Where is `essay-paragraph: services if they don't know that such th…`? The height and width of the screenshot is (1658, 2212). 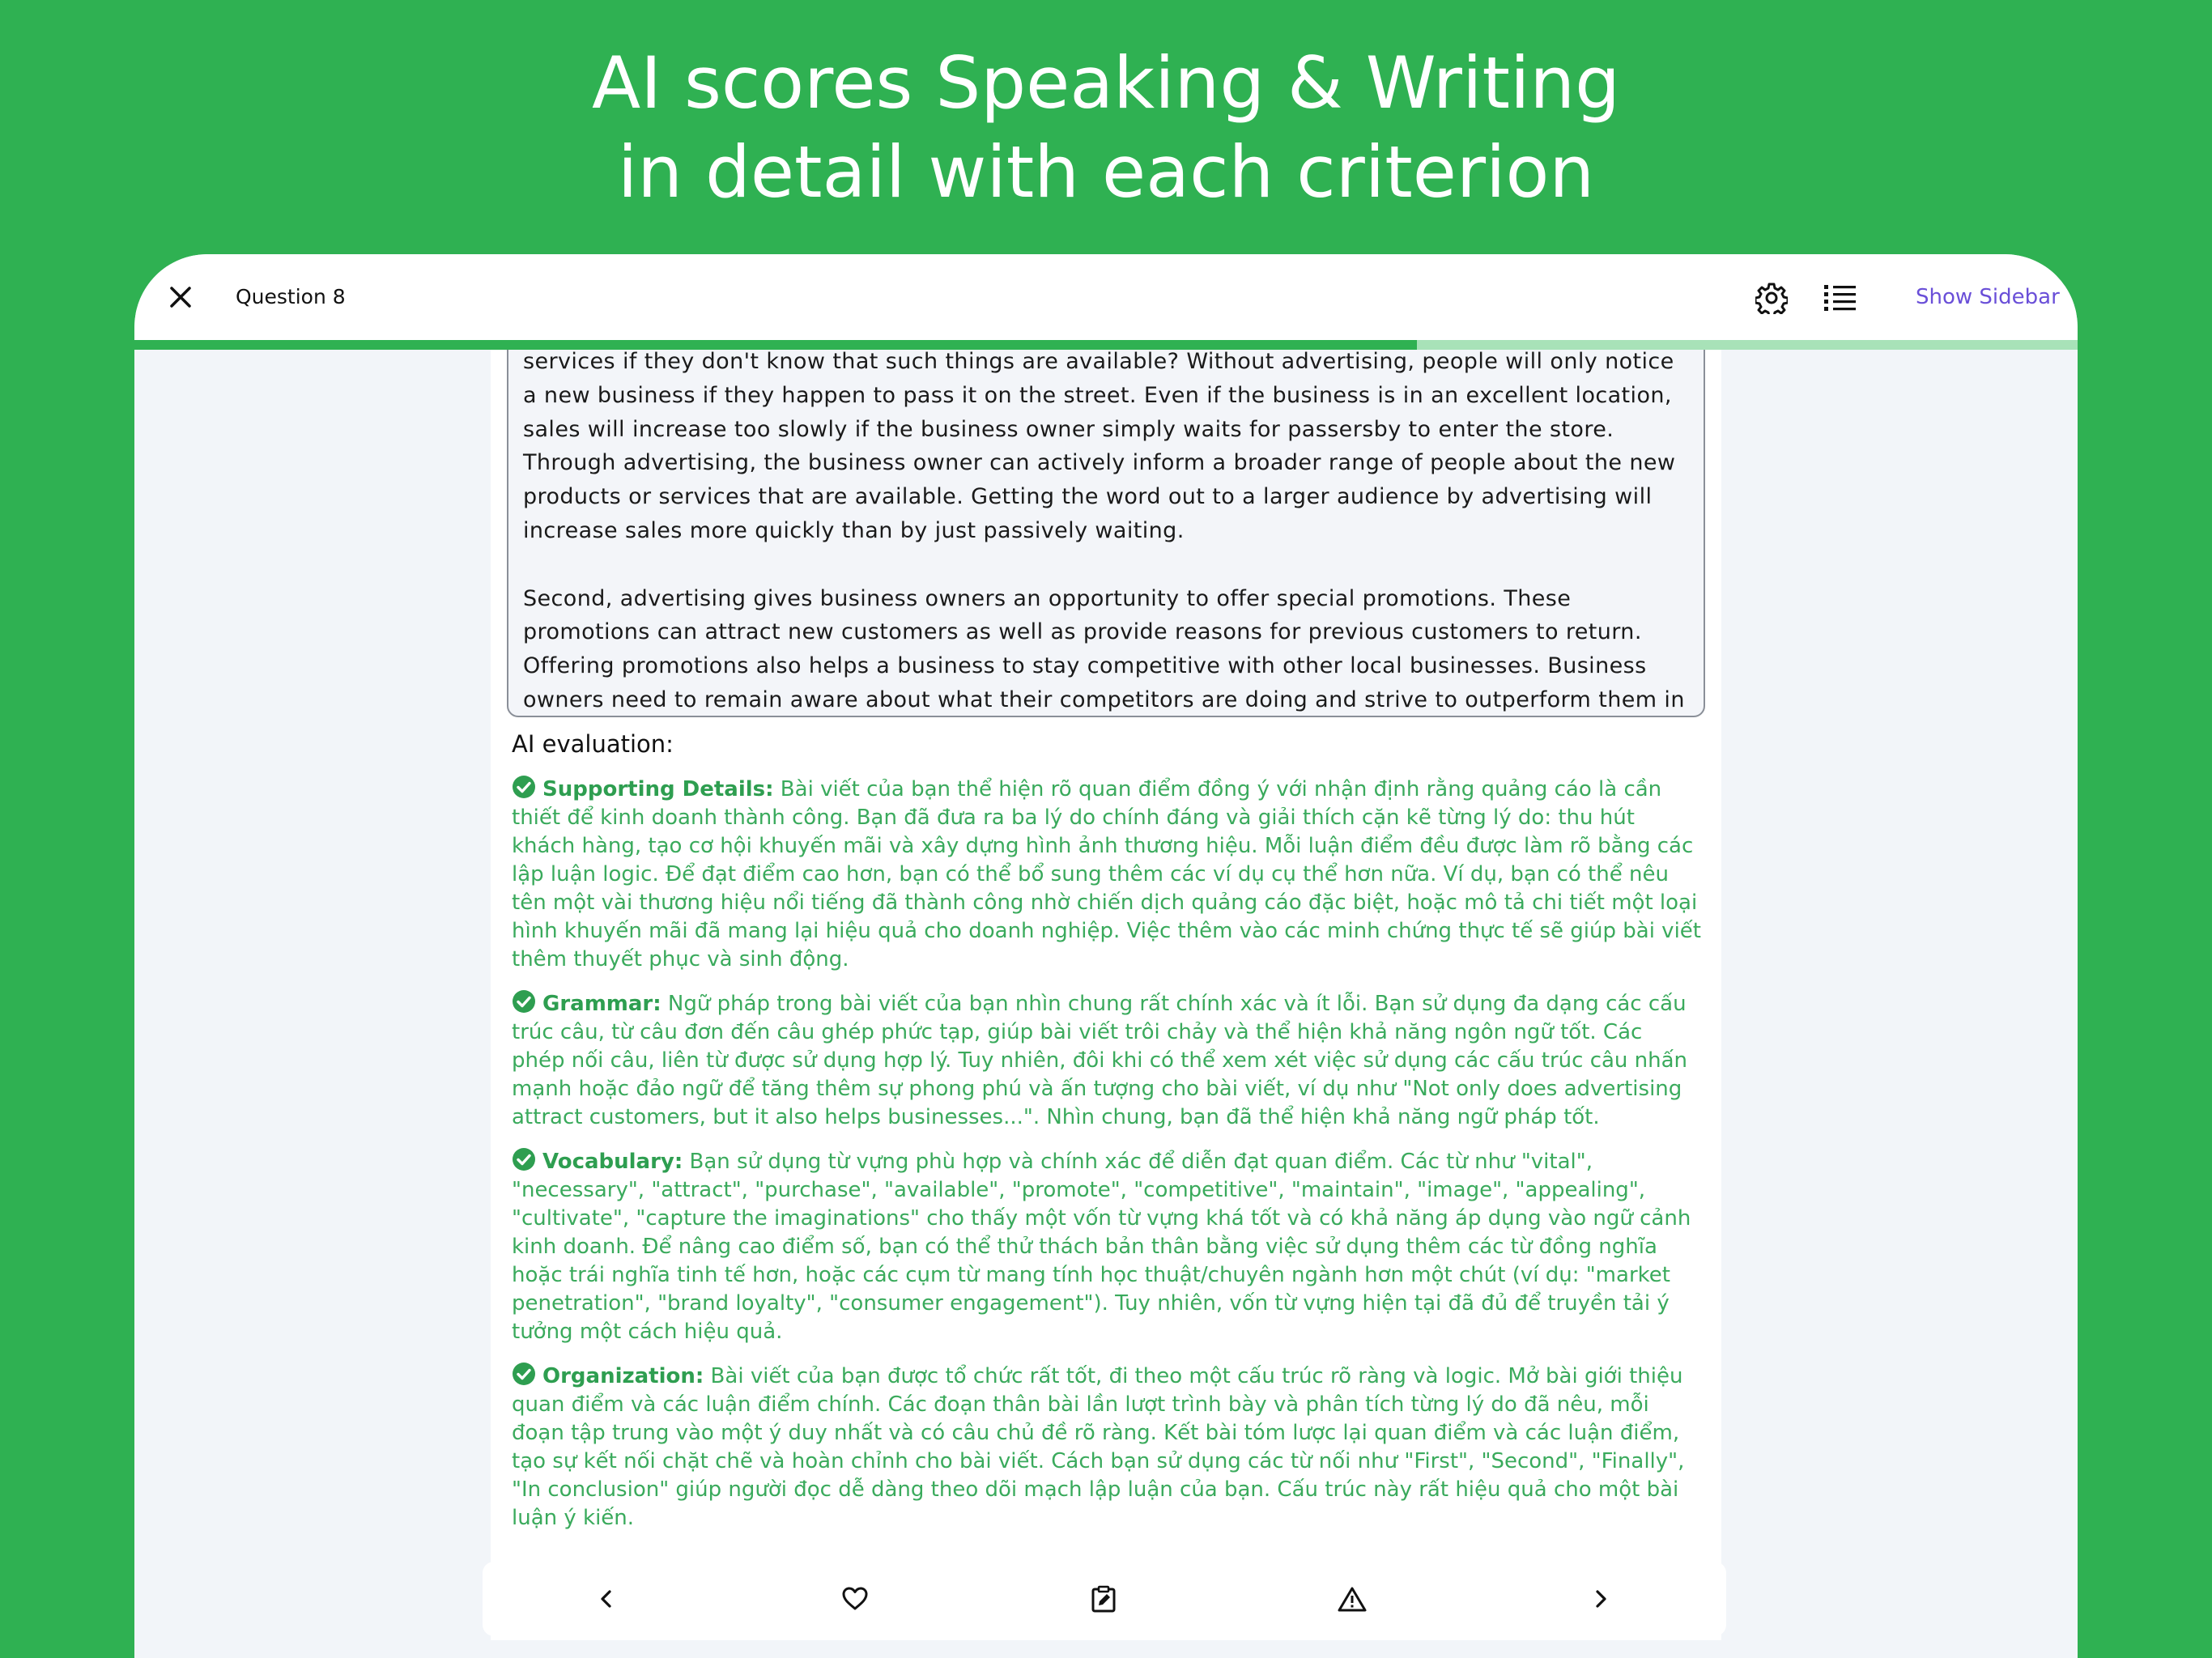
essay-paragraph: services if they don't know that such th… is located at coordinates (1099, 446).